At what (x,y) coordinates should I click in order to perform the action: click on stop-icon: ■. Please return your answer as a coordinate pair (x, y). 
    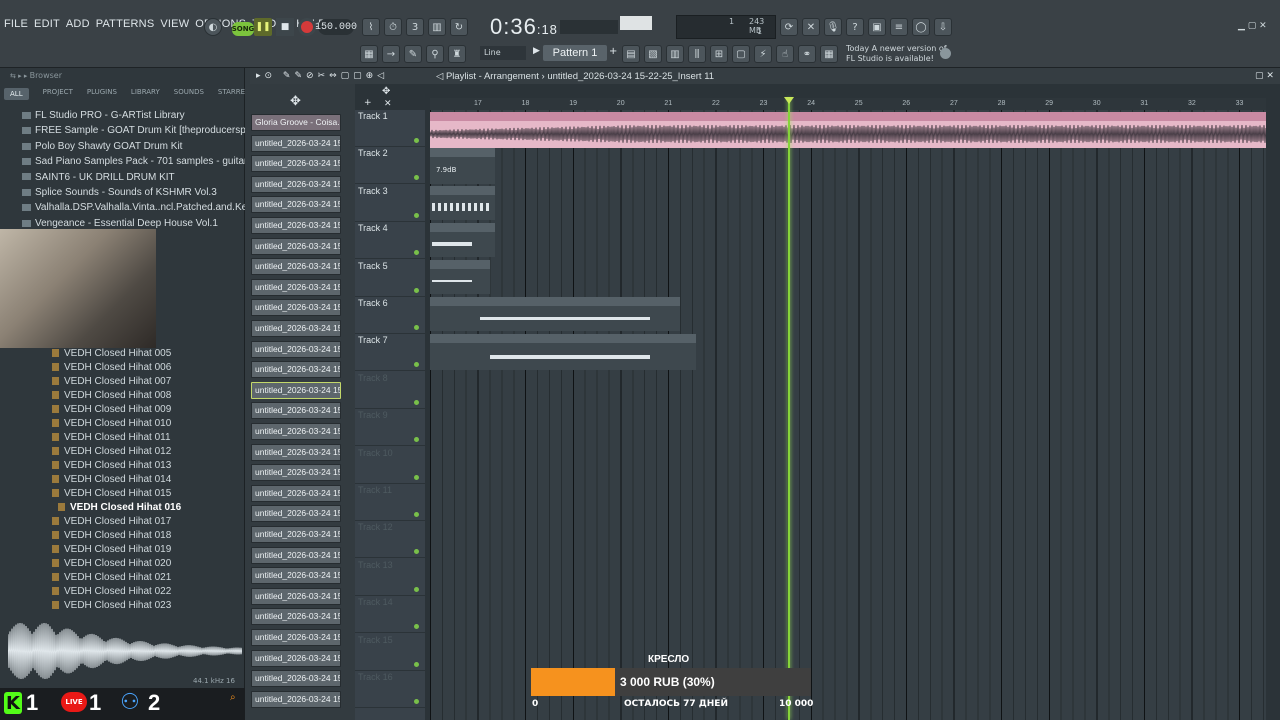
    Looking at the image, I should click on (285, 27).